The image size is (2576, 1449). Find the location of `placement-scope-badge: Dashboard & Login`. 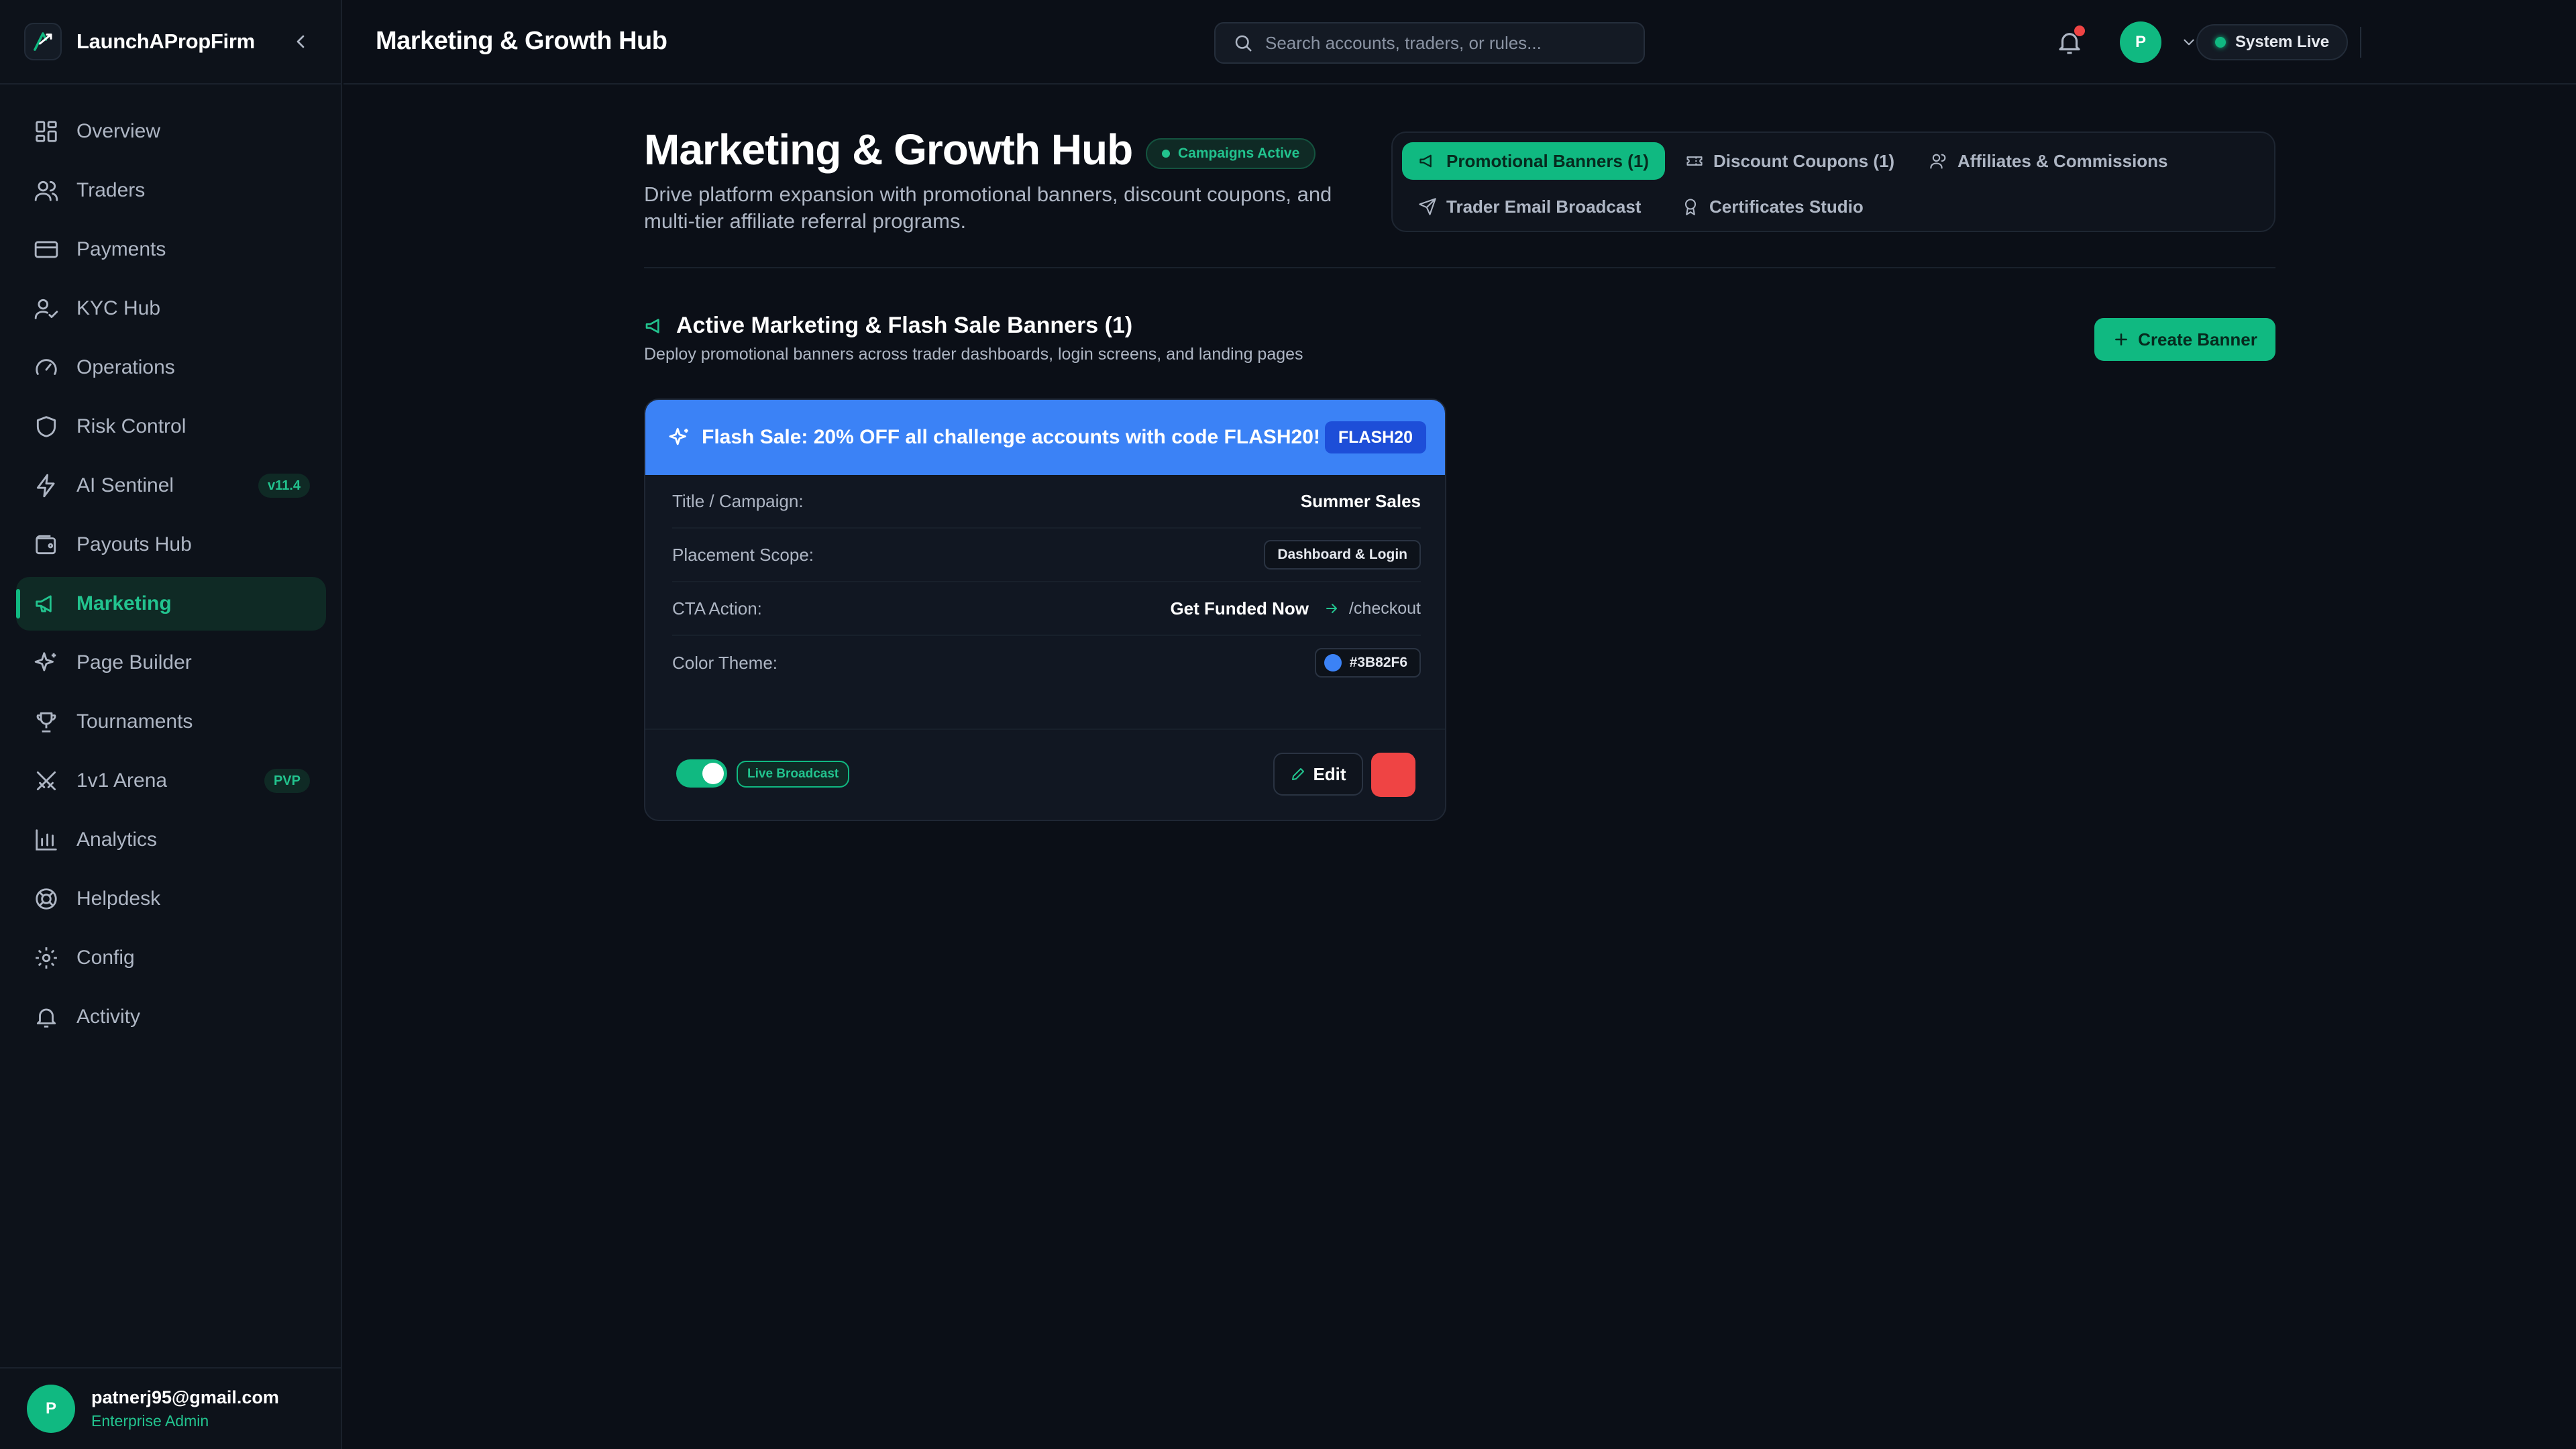

placement-scope-badge: Dashboard & Login is located at coordinates (1342, 555).